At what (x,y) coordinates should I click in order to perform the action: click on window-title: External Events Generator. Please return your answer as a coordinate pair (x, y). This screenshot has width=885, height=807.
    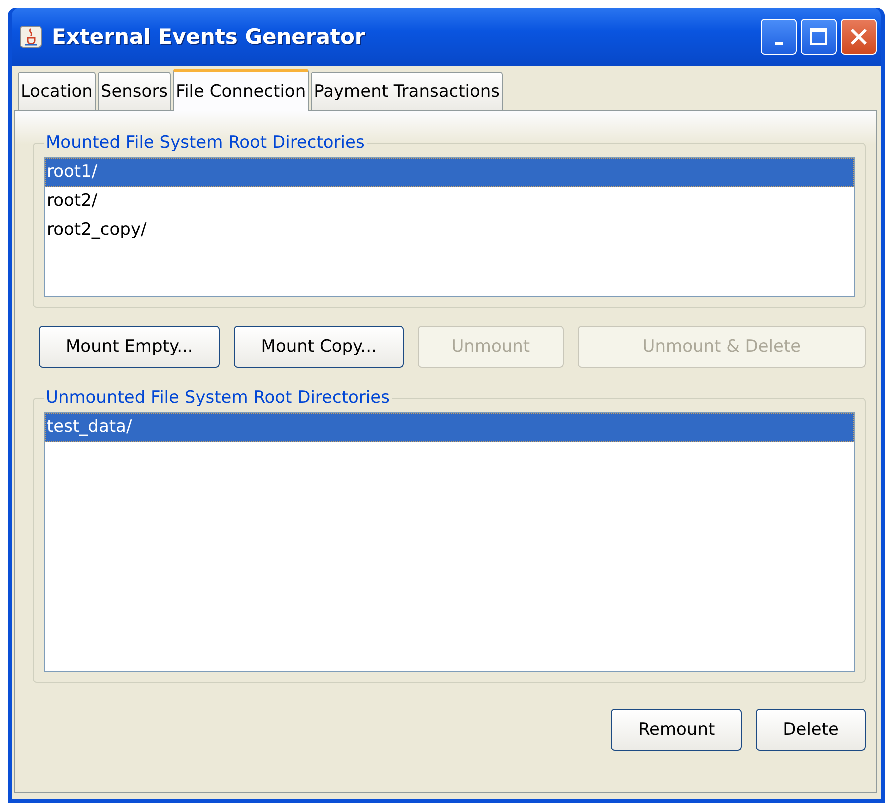
    Looking at the image, I should click on (209, 37).